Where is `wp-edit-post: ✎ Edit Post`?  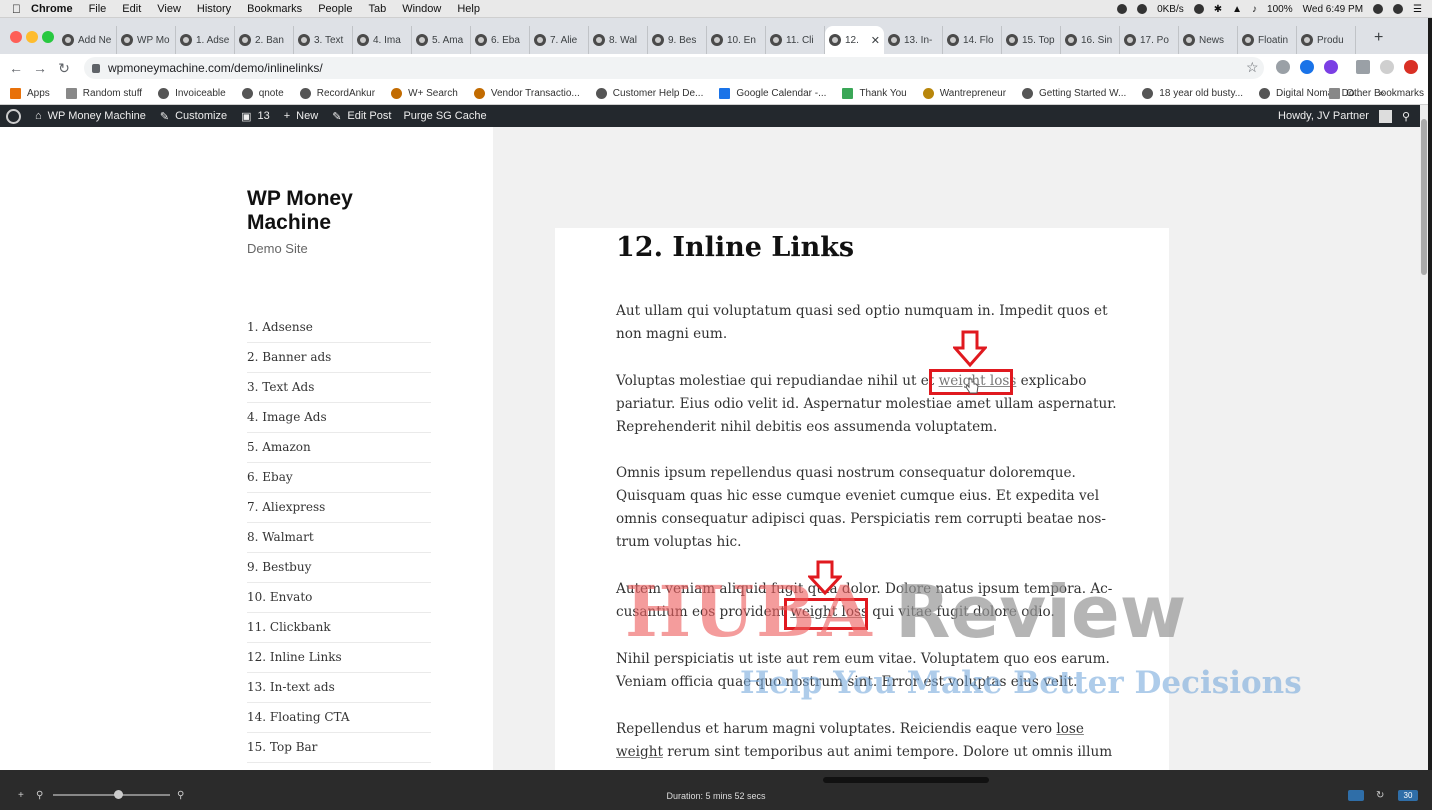 wp-edit-post: ✎ Edit Post is located at coordinates (361, 116).